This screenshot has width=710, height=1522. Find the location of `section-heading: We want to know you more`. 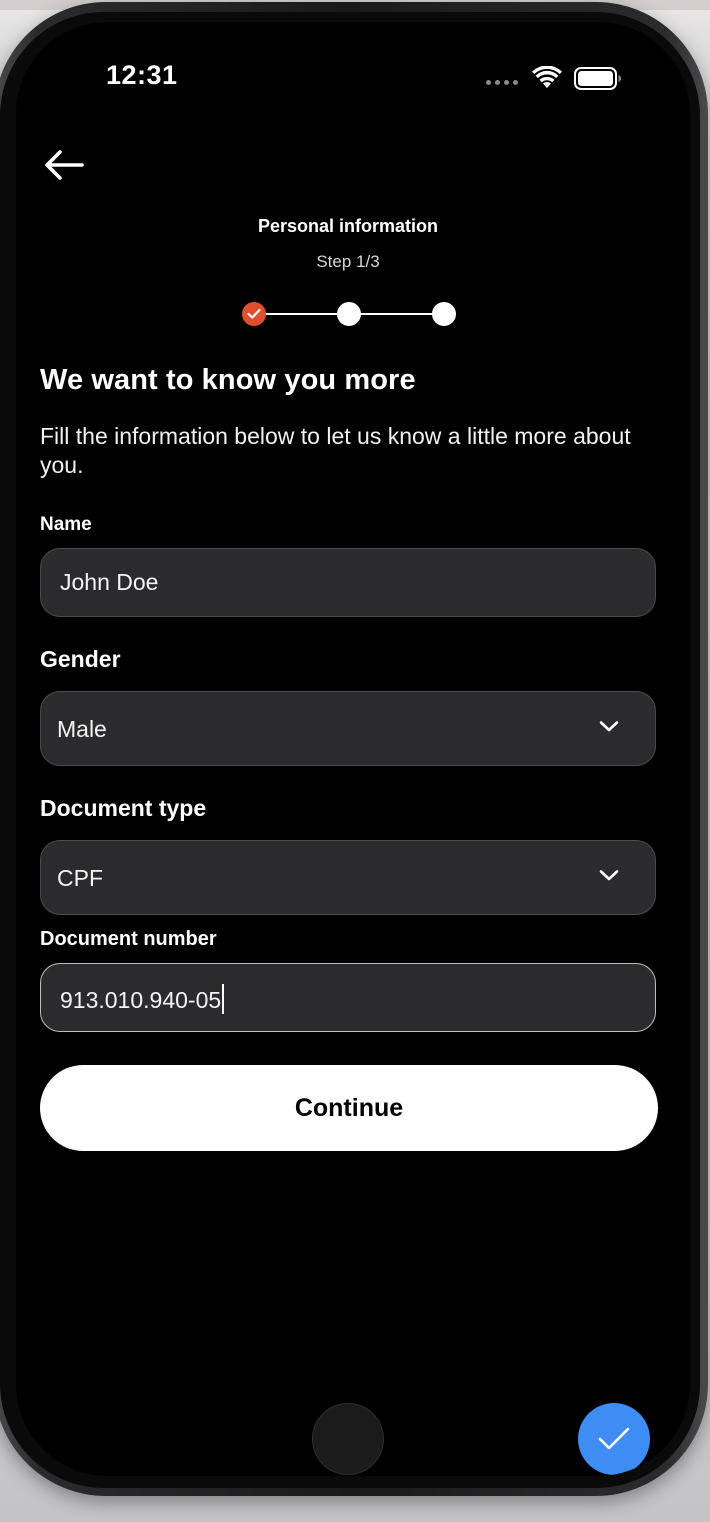

section-heading: We want to know you more is located at coordinates (228, 380).